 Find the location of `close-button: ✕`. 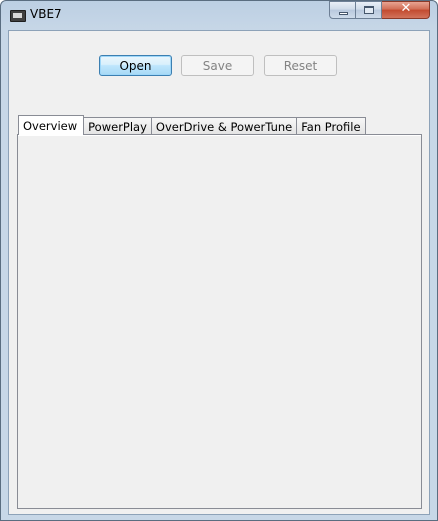

close-button: ✕ is located at coordinates (406, 10).